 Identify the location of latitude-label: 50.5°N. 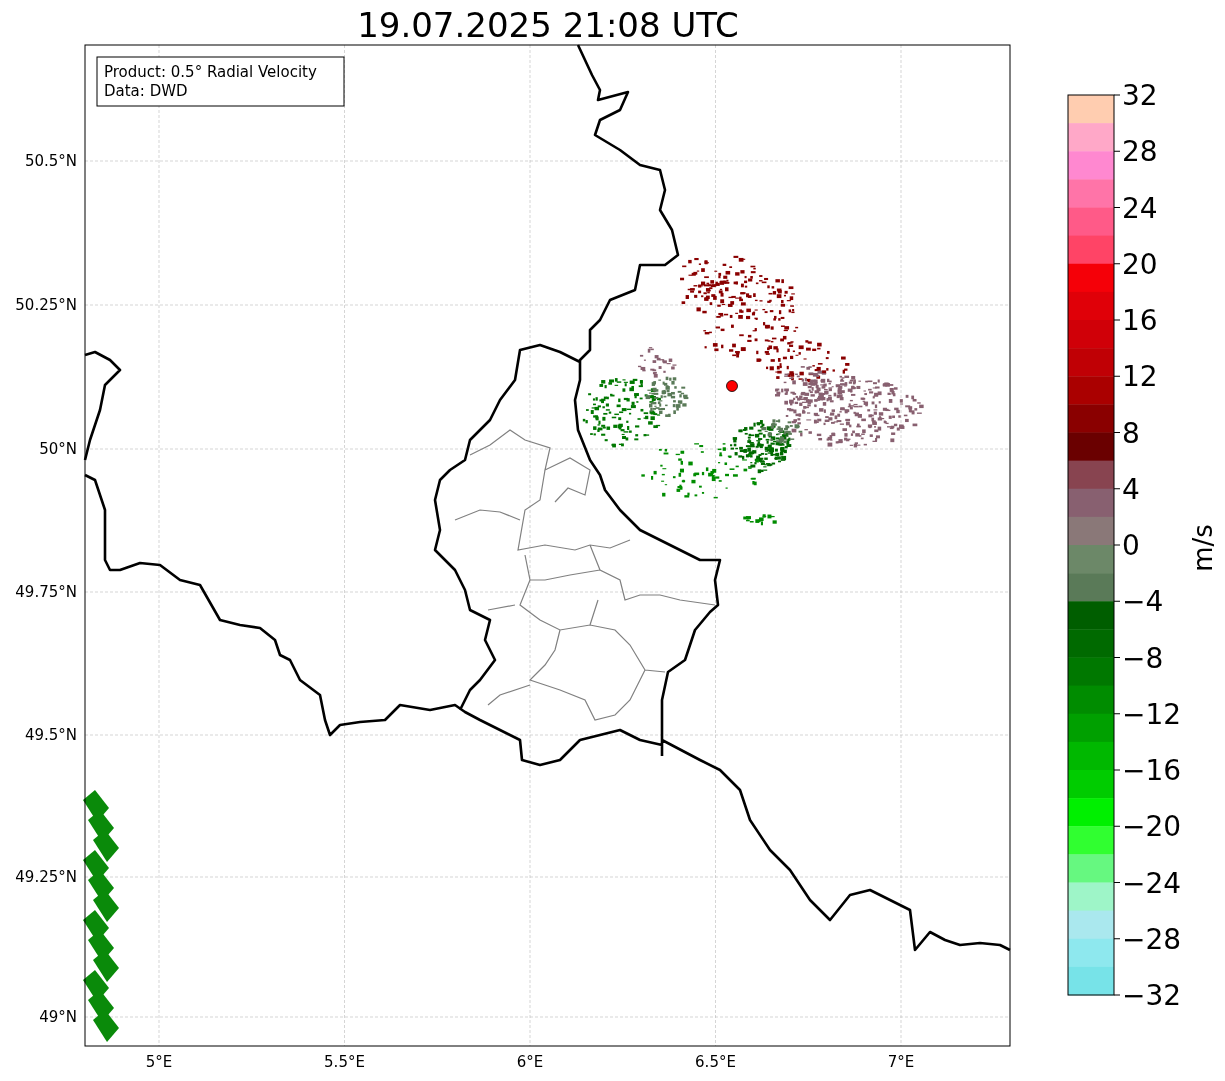
(50, 161).